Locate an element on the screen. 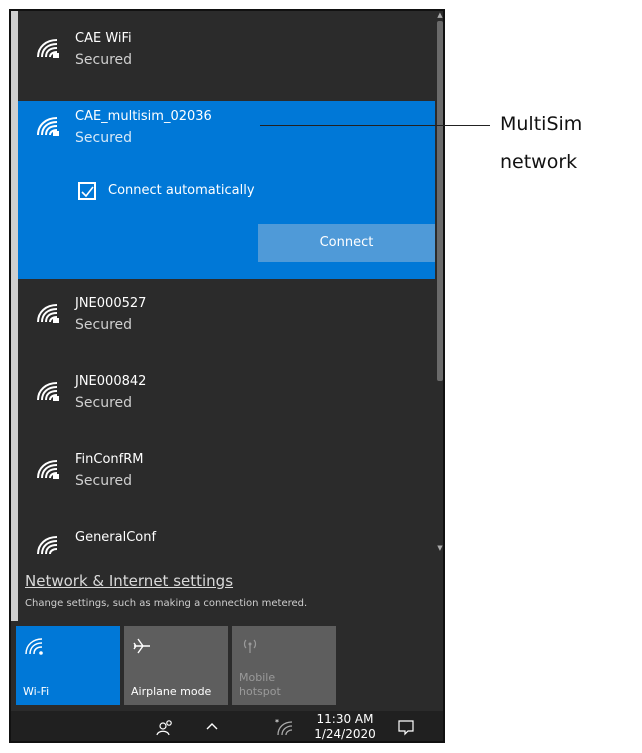 The image size is (642, 753). connect-button: Connect is located at coordinates (346, 243).